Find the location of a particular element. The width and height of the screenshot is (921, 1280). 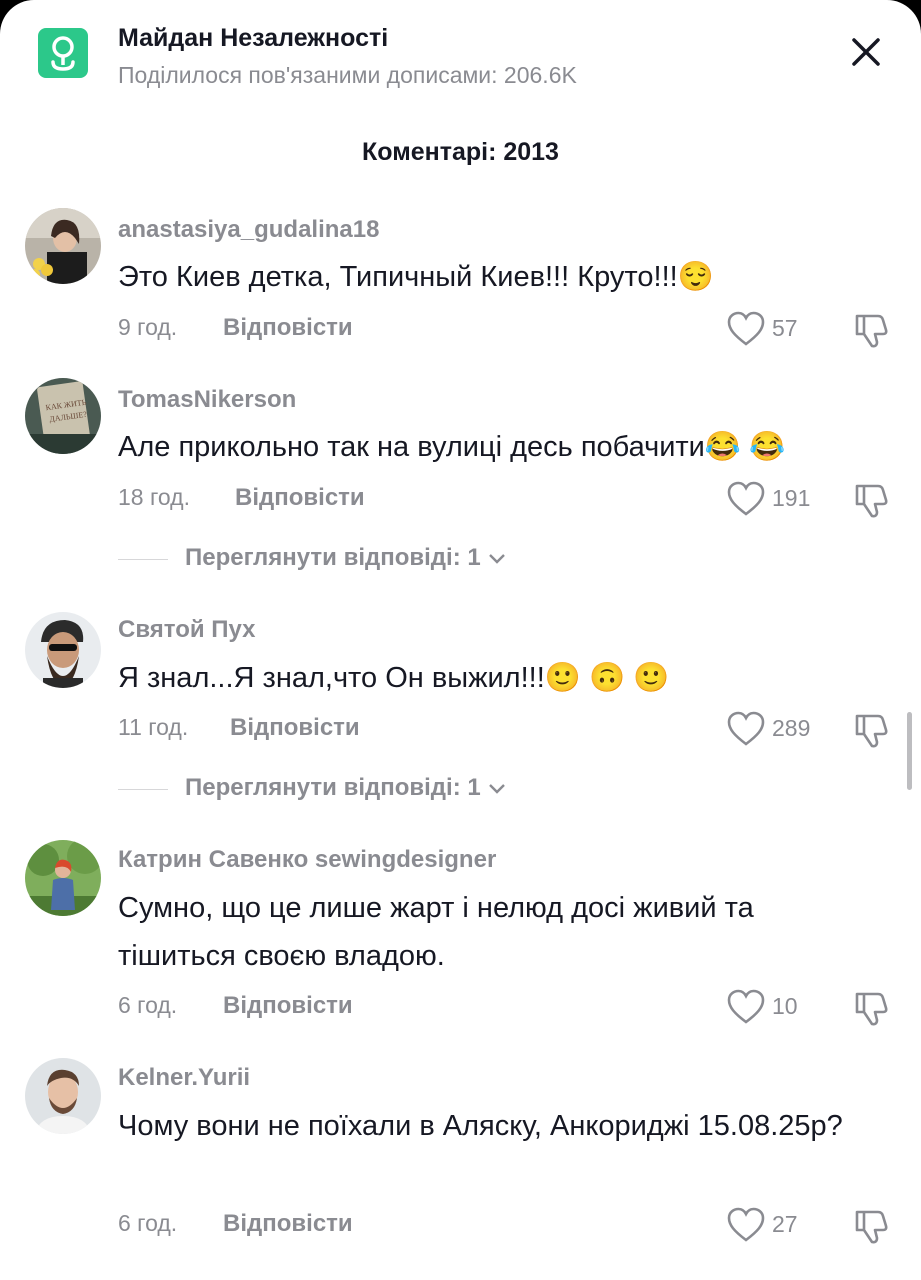

location-pin-icon is located at coordinates (63, 53).